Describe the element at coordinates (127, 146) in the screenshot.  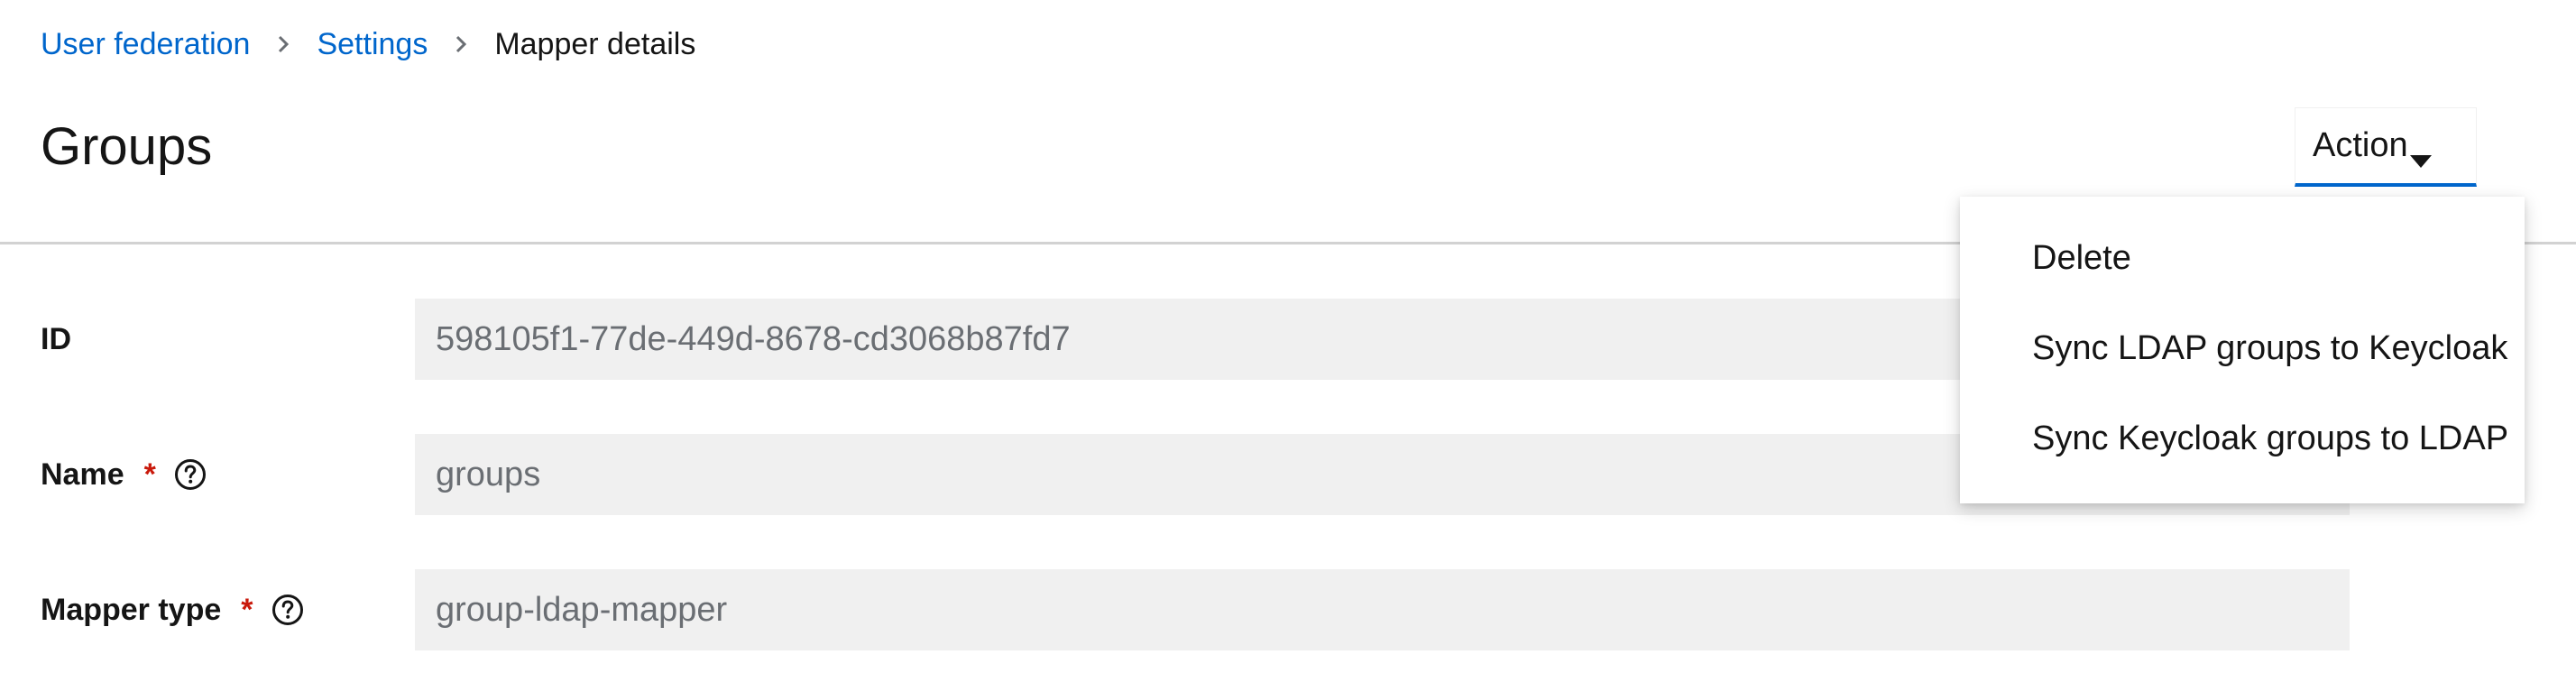
I see `page-title: Groups` at that location.